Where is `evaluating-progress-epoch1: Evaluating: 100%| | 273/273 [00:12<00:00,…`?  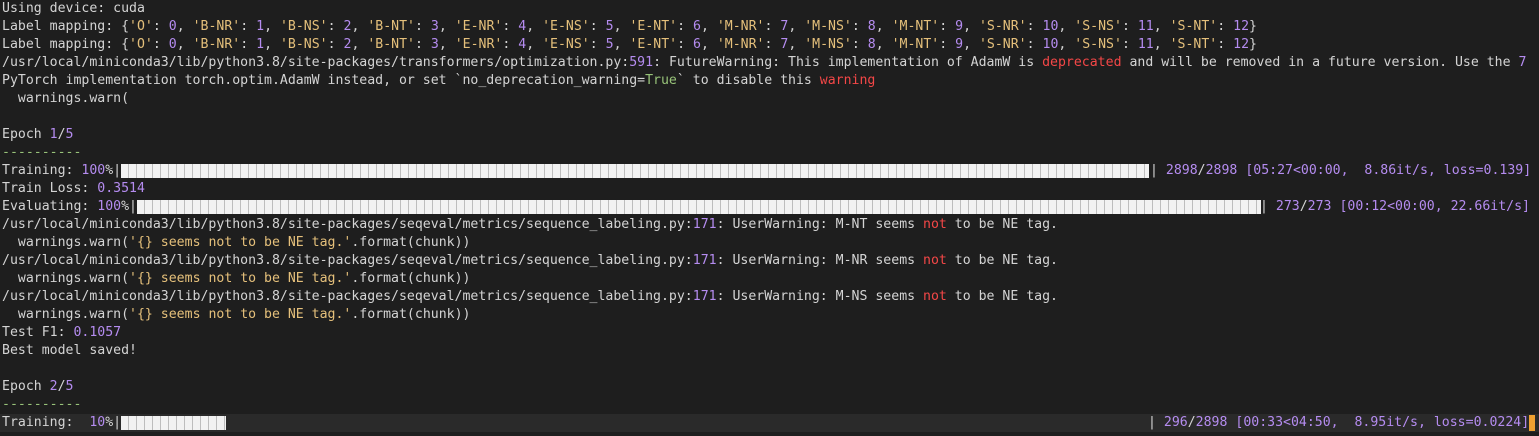
evaluating-progress-epoch1: Evaluating: 100%| | 273/273 [00:12<00:00,… is located at coordinates (770, 207).